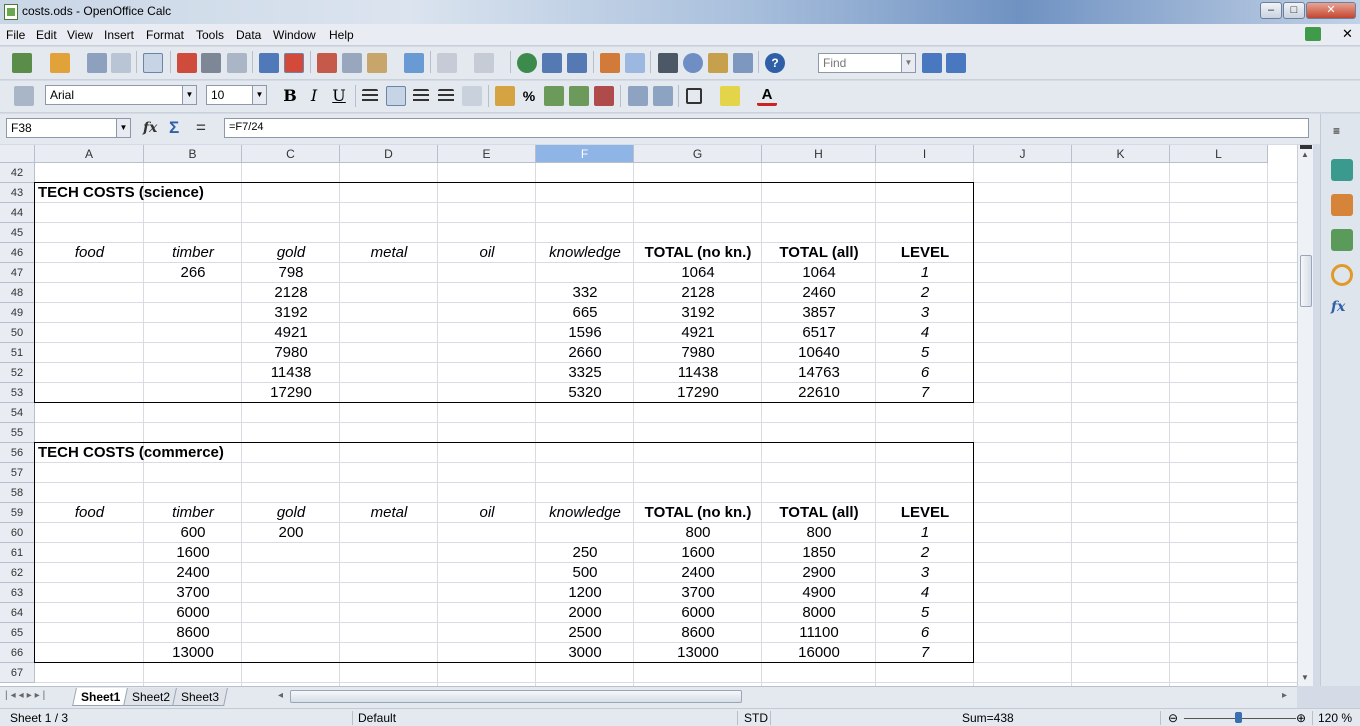 This screenshot has height=726, width=1360. I want to click on table-cell: 7, so click(925, 653).